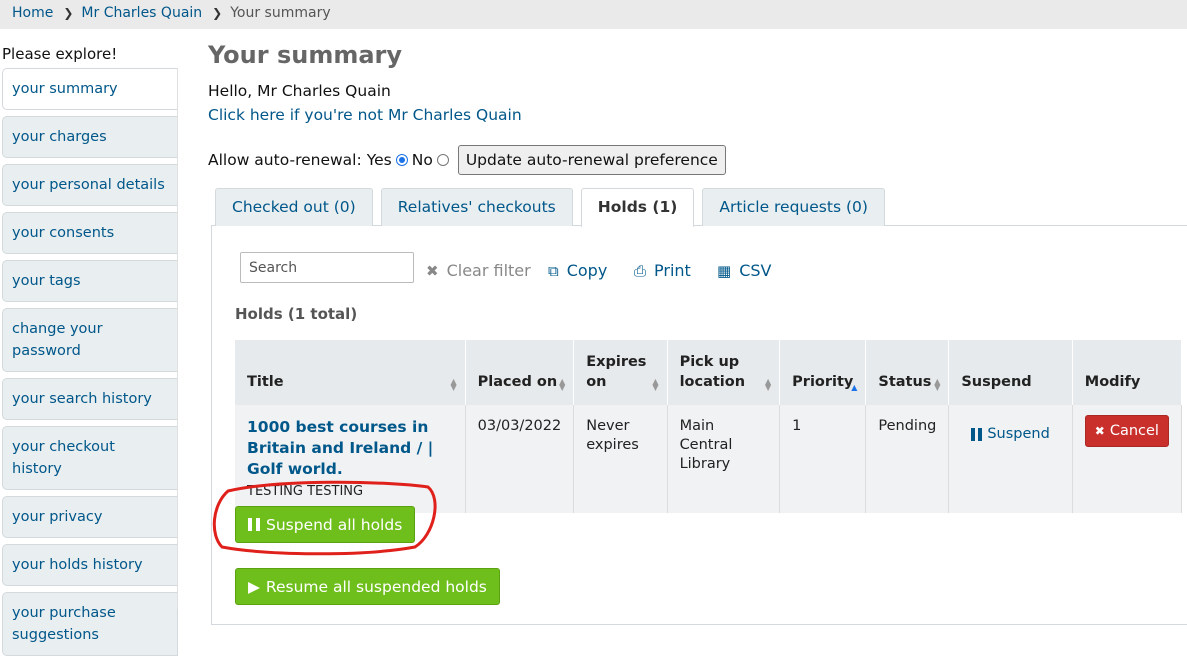 The height and width of the screenshot is (662, 1187). I want to click on pause-icon, so click(977, 434).